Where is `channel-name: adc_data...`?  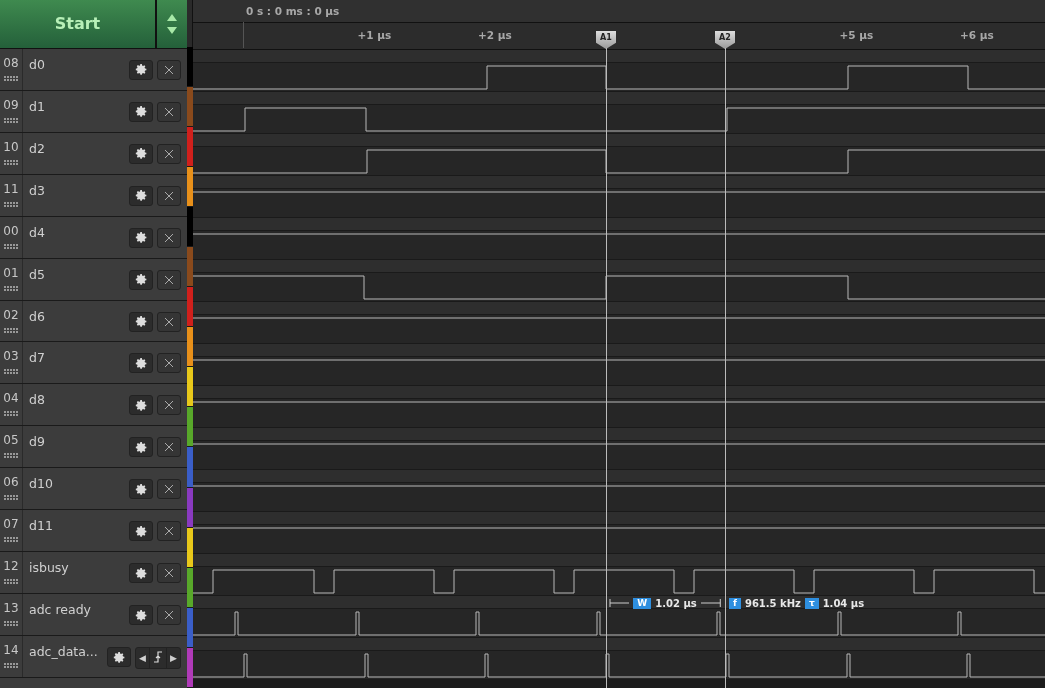
channel-name: adc_data... is located at coordinates (63, 652).